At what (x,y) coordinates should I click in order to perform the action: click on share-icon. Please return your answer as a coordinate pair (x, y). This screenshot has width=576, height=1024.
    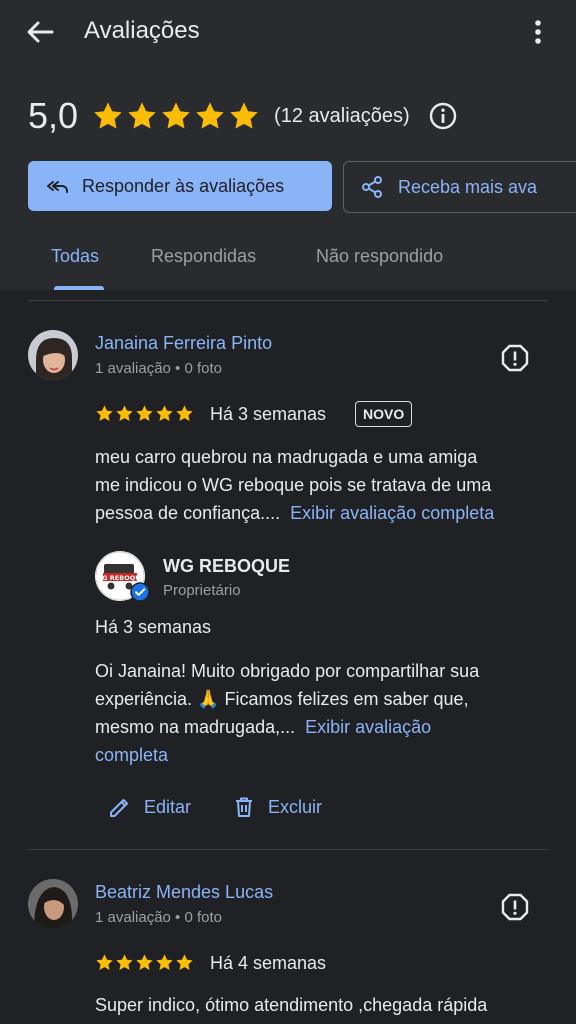
    Looking at the image, I should click on (372, 187).